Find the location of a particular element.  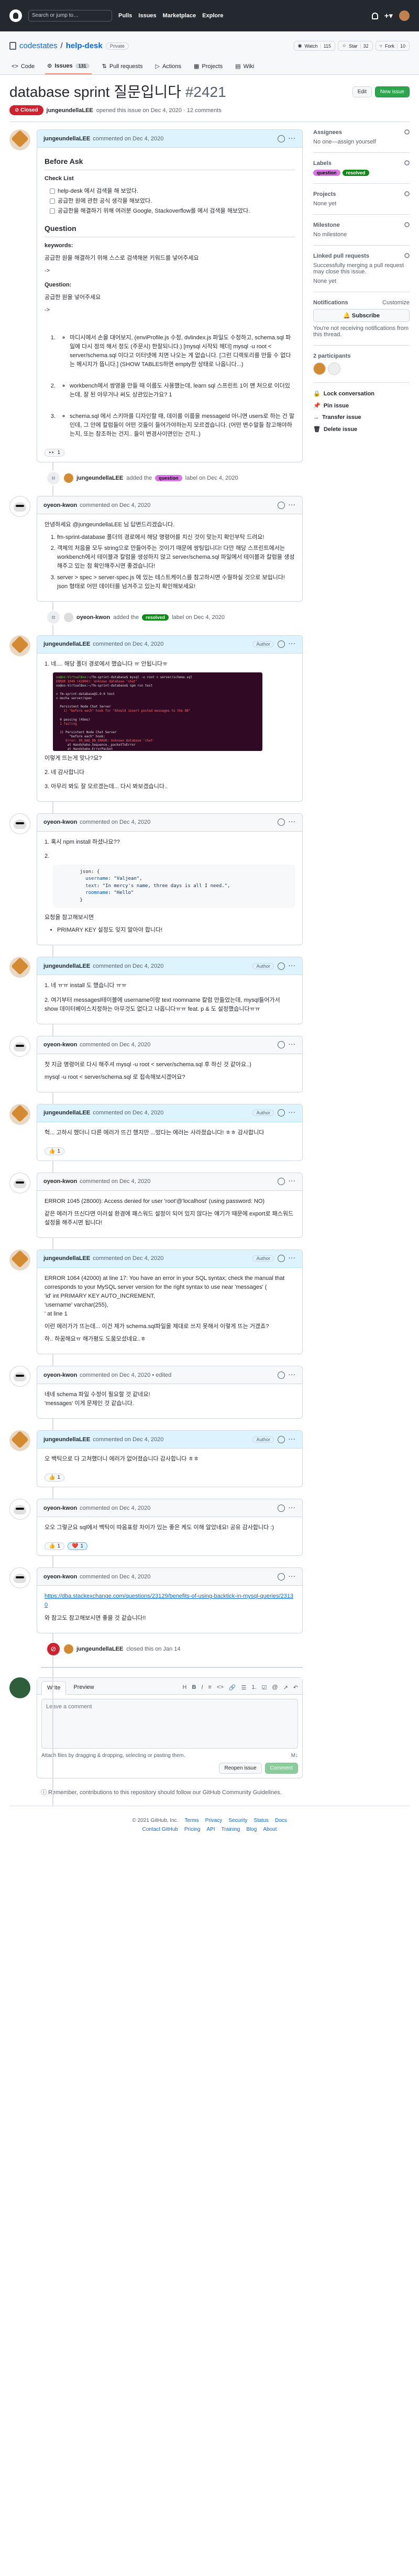

user-avatar is located at coordinates (405, 15).